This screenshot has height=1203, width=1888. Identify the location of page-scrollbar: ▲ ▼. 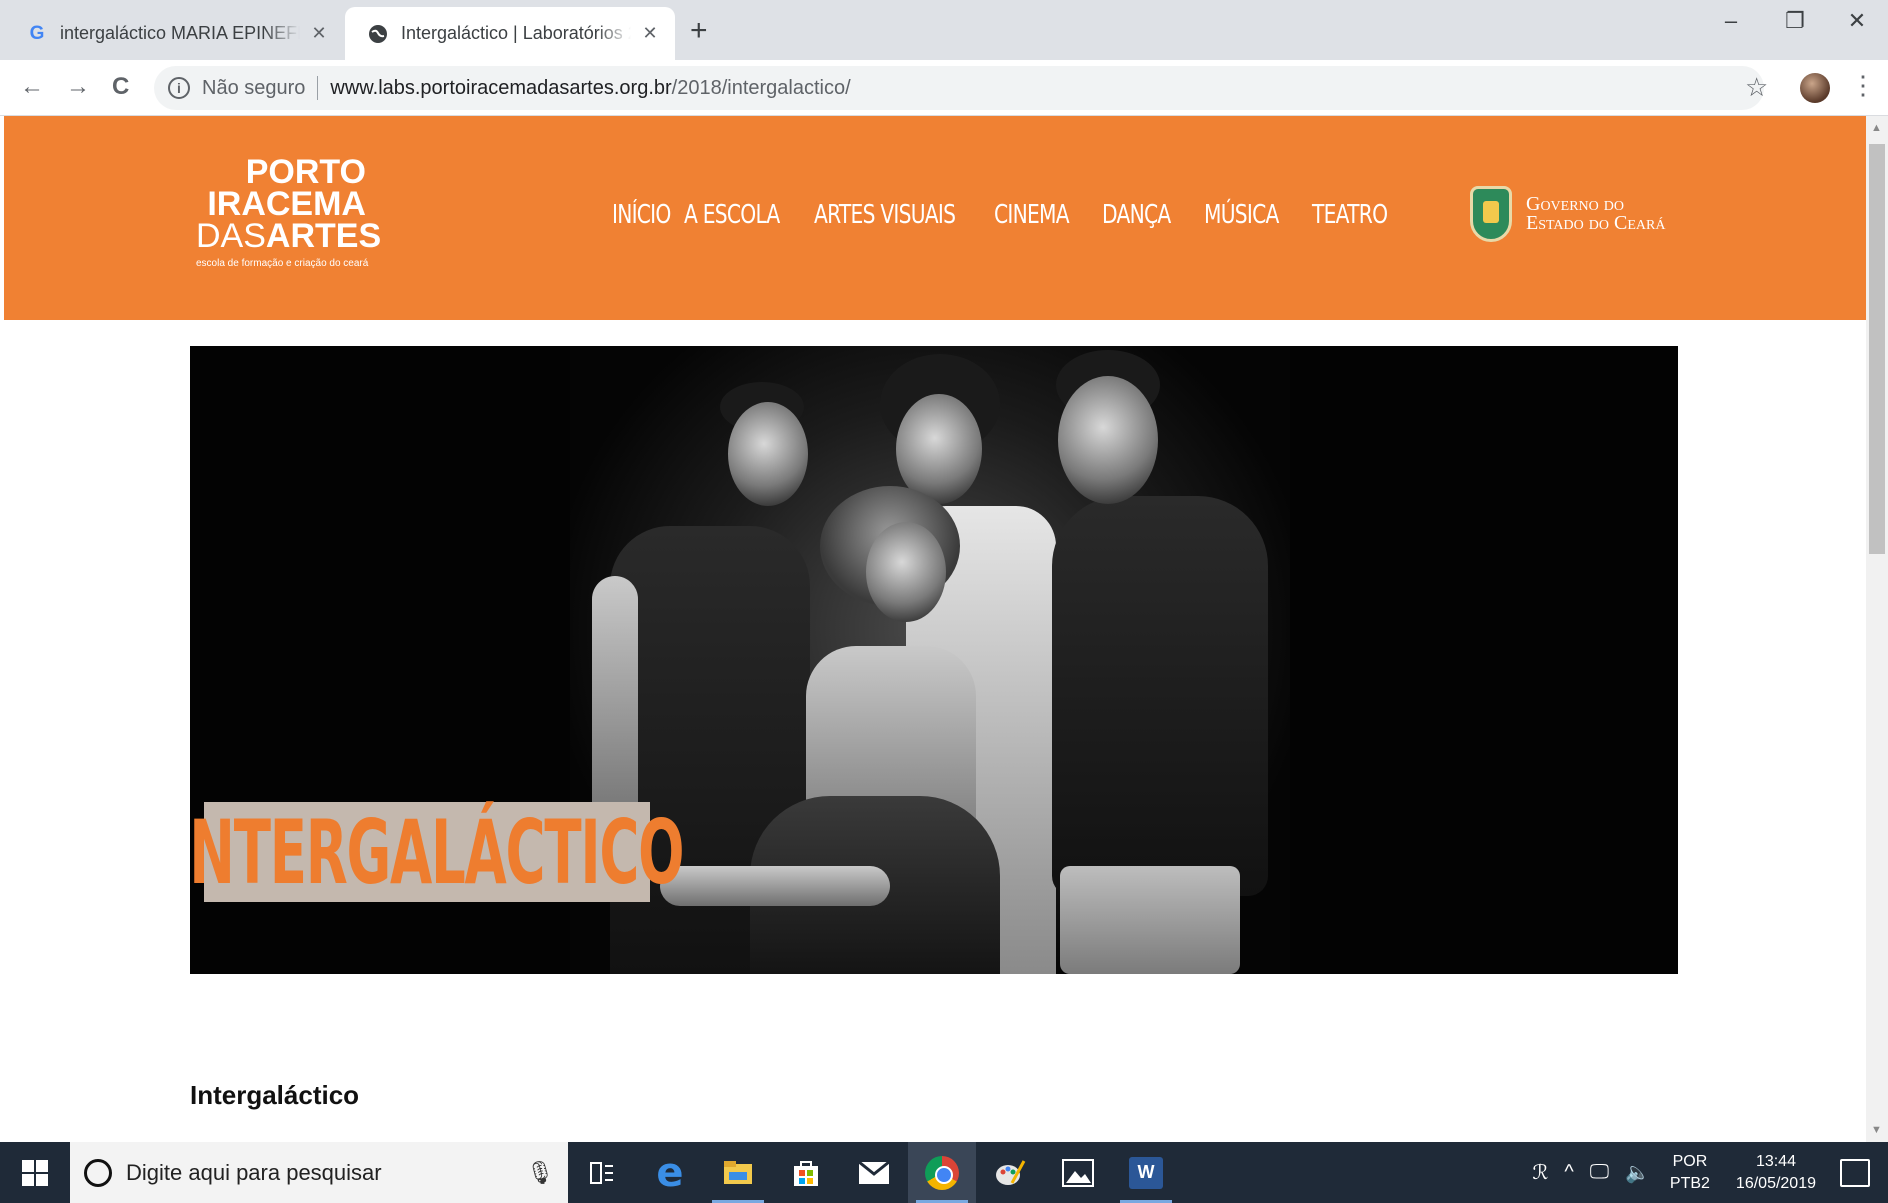
(1877, 629).